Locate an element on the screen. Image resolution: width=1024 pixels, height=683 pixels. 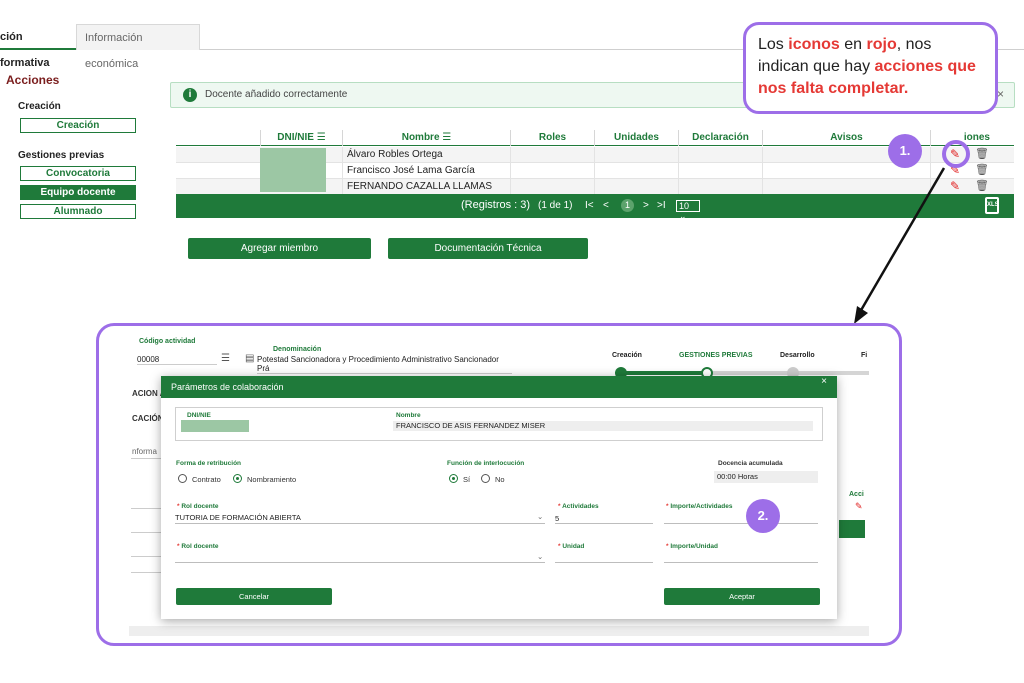
importe-actividades-input is located at coordinates (741, 523).